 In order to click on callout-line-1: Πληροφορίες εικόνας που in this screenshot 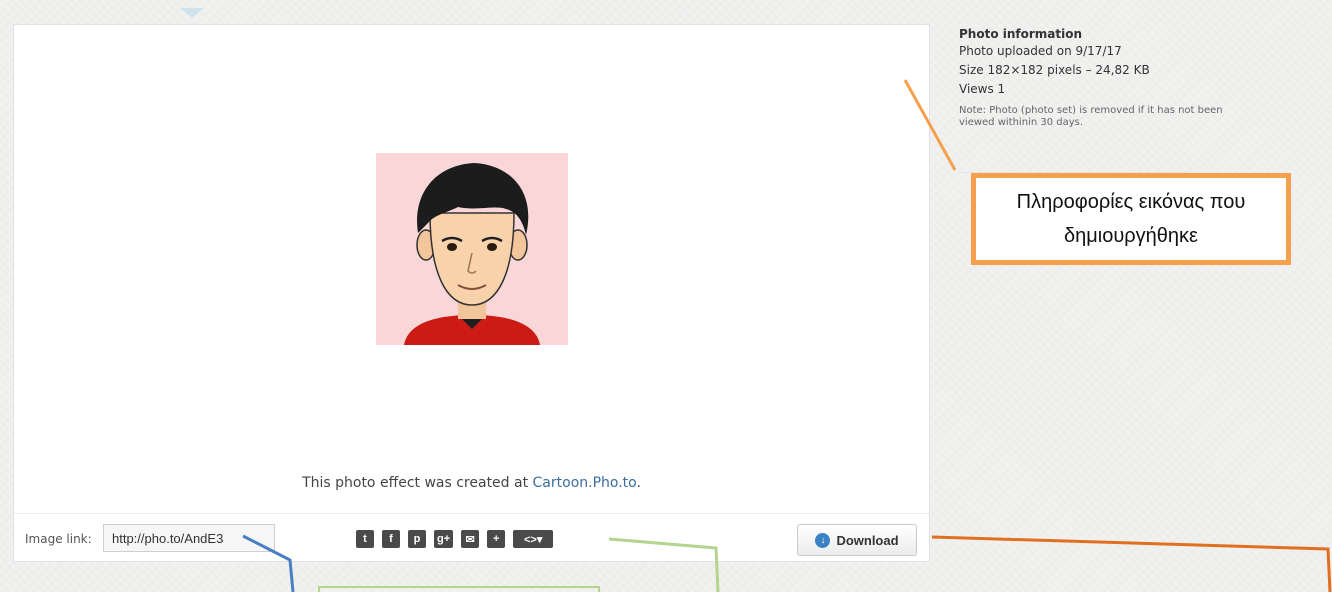, I will do `click(1131, 202)`.